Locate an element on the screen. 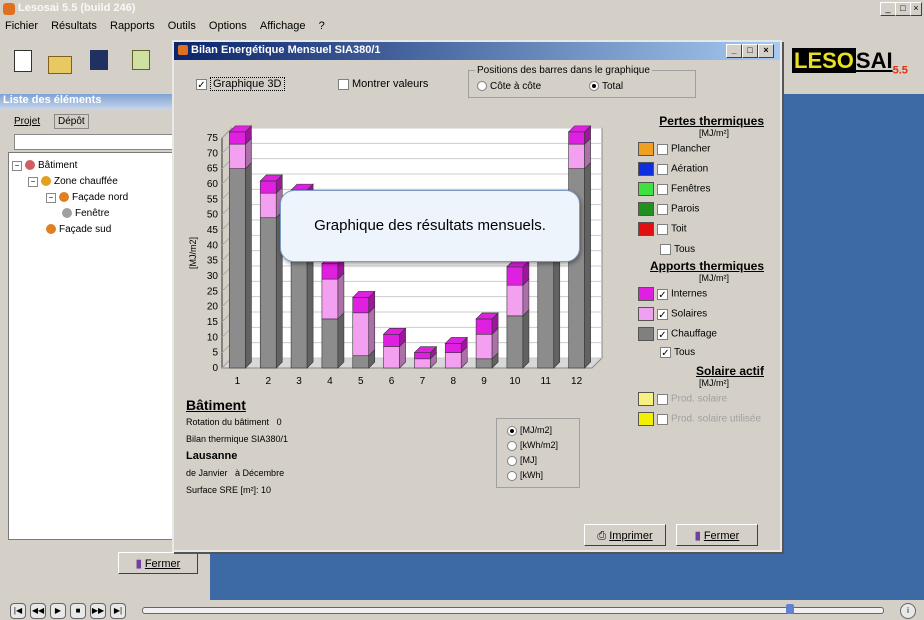  menu-affichage: Affichage is located at coordinates (283, 26).